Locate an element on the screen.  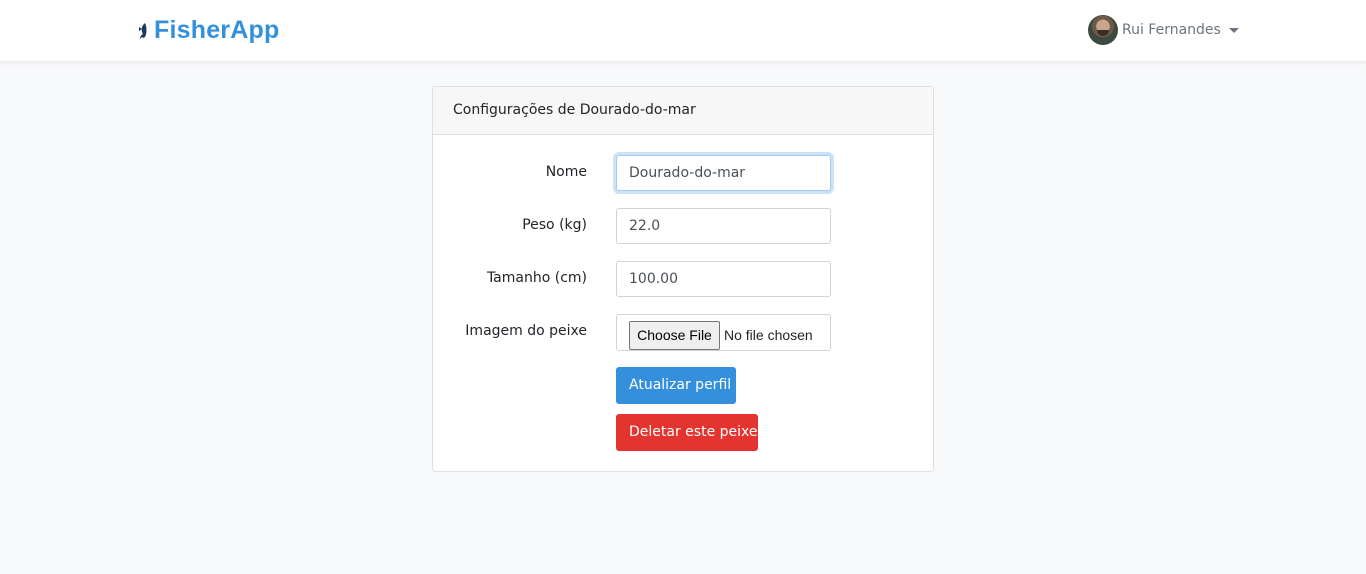
brand-name: FisherApp is located at coordinates (216, 30).